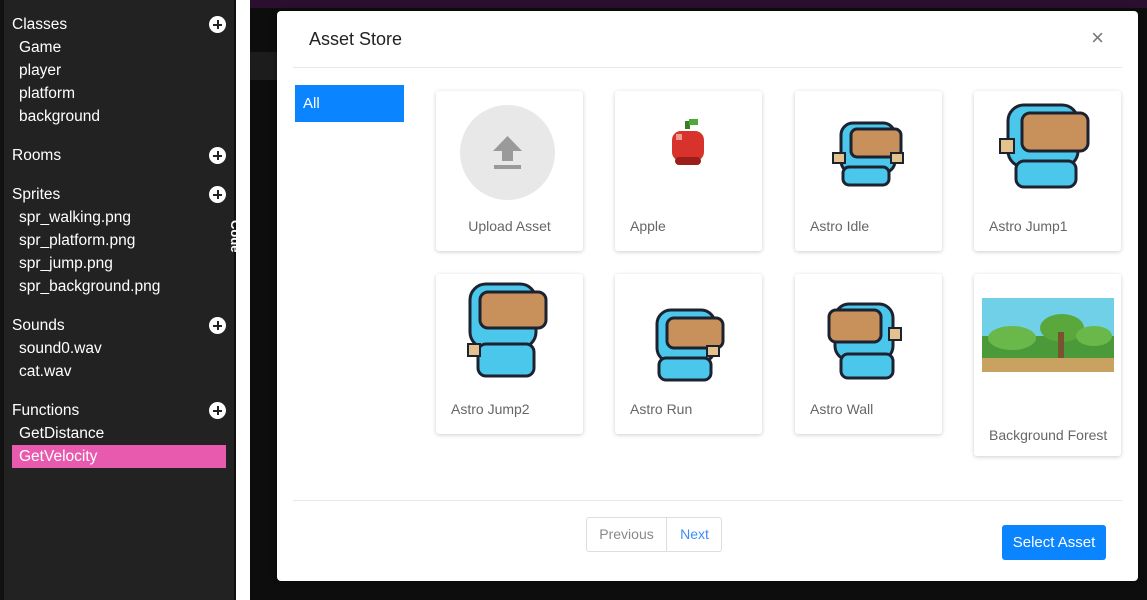 Image resolution: width=1147 pixels, height=600 pixels. Describe the element at coordinates (707, 67) in the screenshot. I see `header-divider` at that location.